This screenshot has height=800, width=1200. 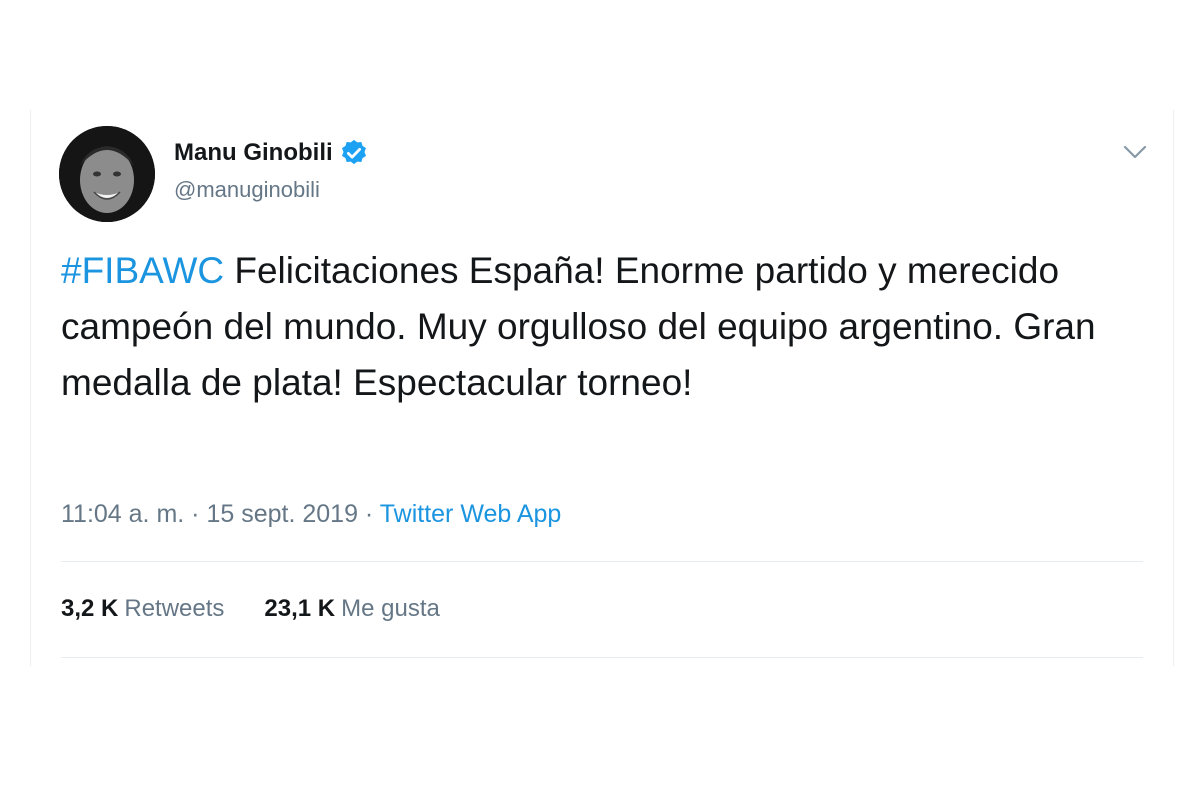 I want to click on chevron-down-icon, so click(x=1135, y=152).